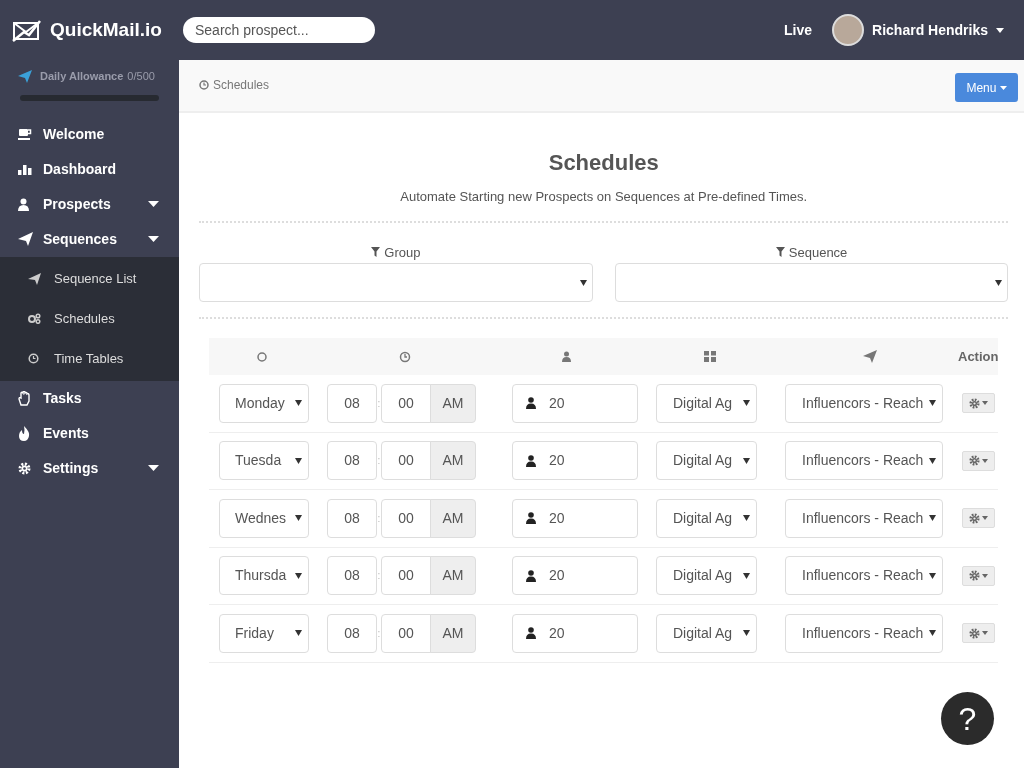 The height and width of the screenshot is (768, 1024). What do you see at coordinates (264, 576) in the screenshot?
I see `day-dropdown: Thursda` at bounding box center [264, 576].